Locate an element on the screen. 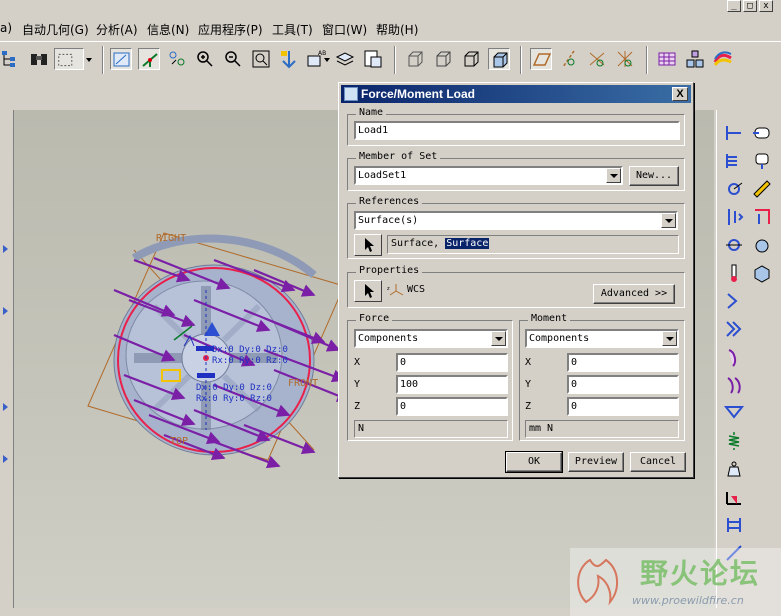 This screenshot has height=616, width=781. view-manager-icon is located at coordinates (373, 59).